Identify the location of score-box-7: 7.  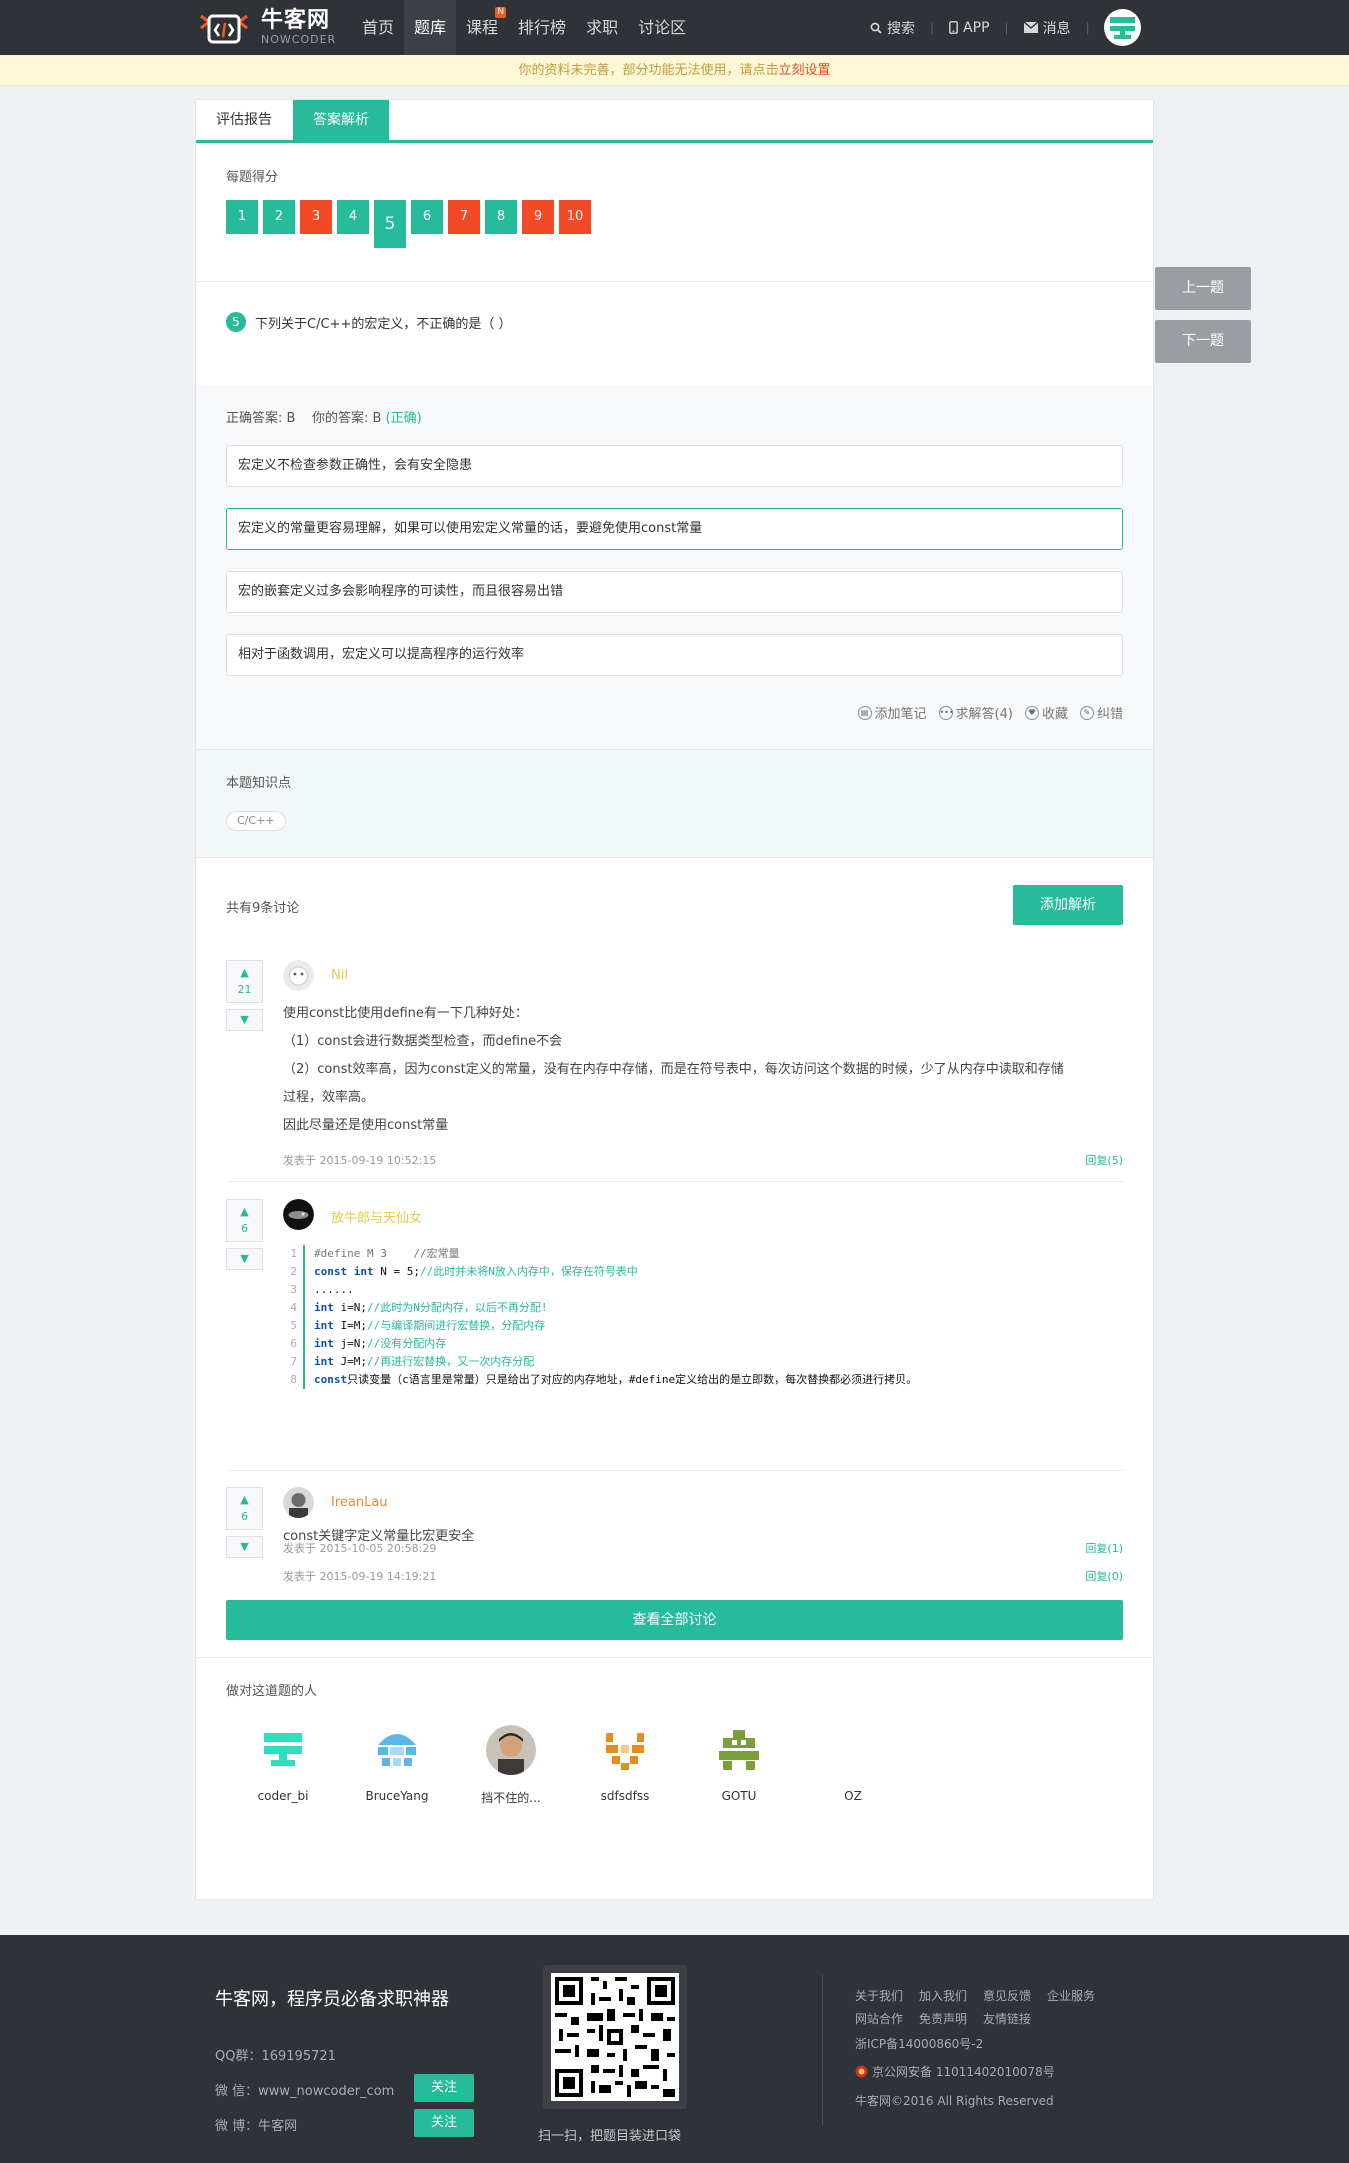
(464, 217).